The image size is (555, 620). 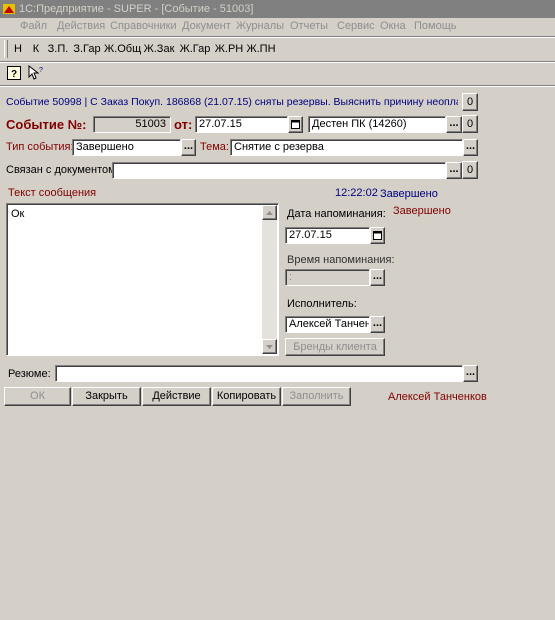 I want to click on event-number-field: 51003, so click(x=132, y=124).